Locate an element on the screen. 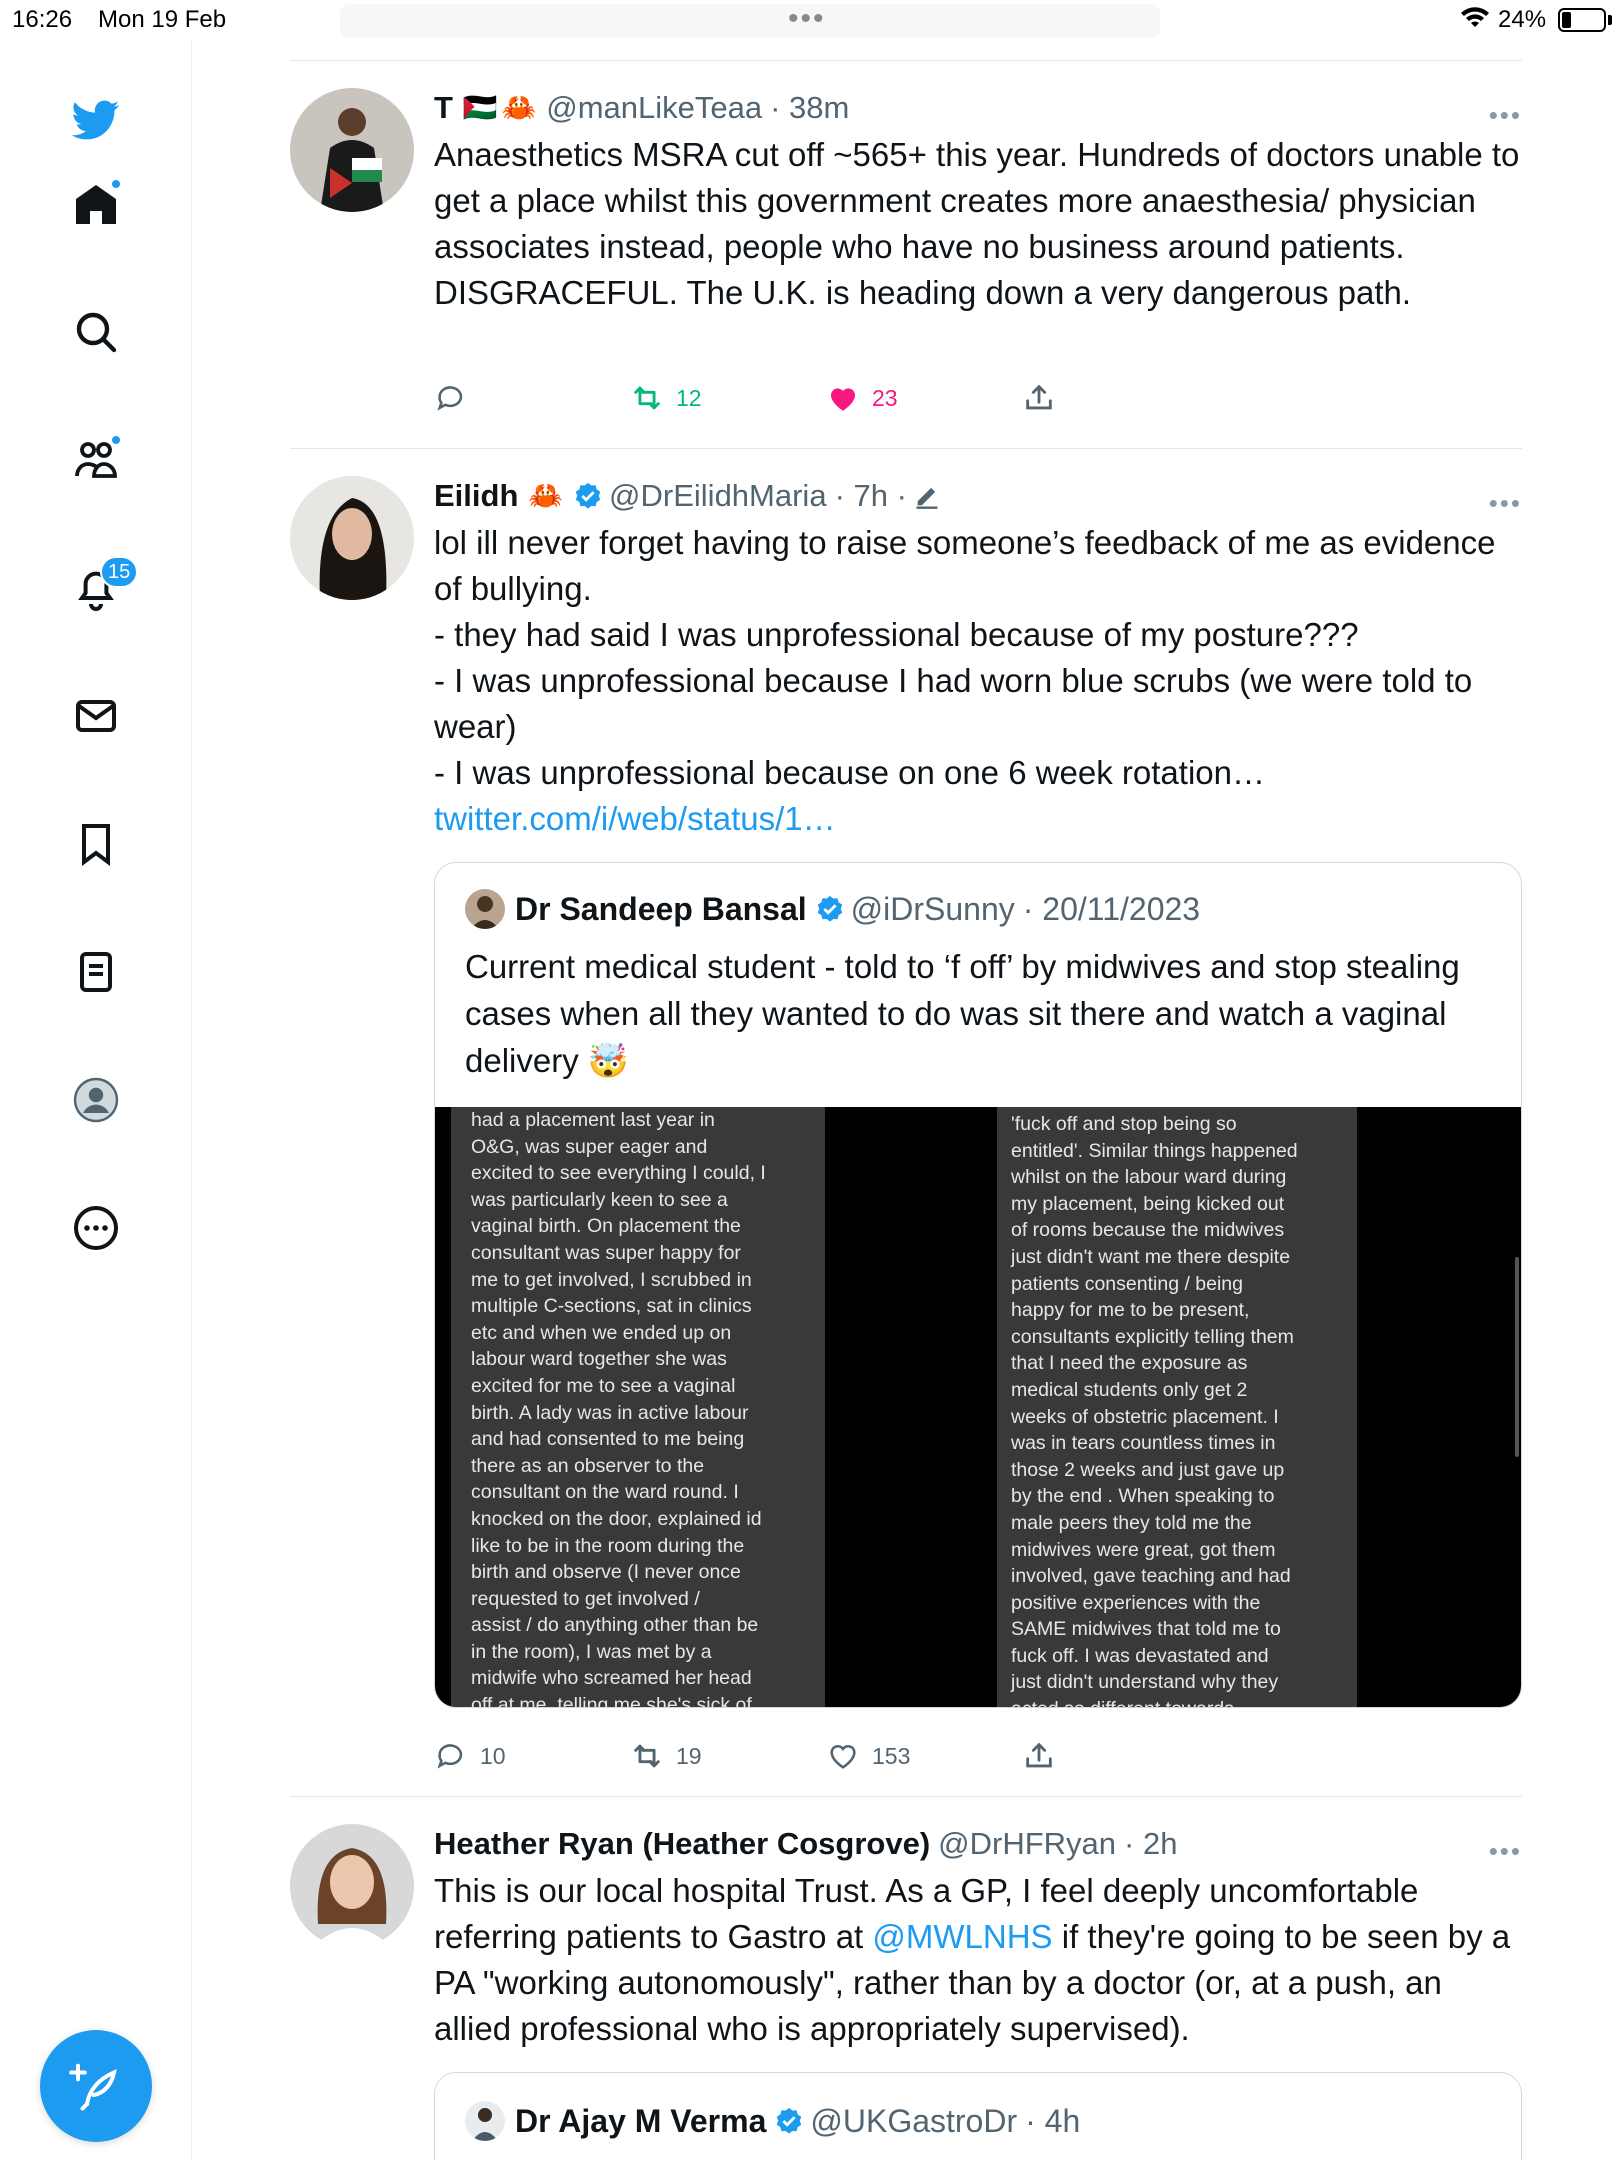 The image size is (1620, 2160). twitter-logo-icon is located at coordinates (96, 120).